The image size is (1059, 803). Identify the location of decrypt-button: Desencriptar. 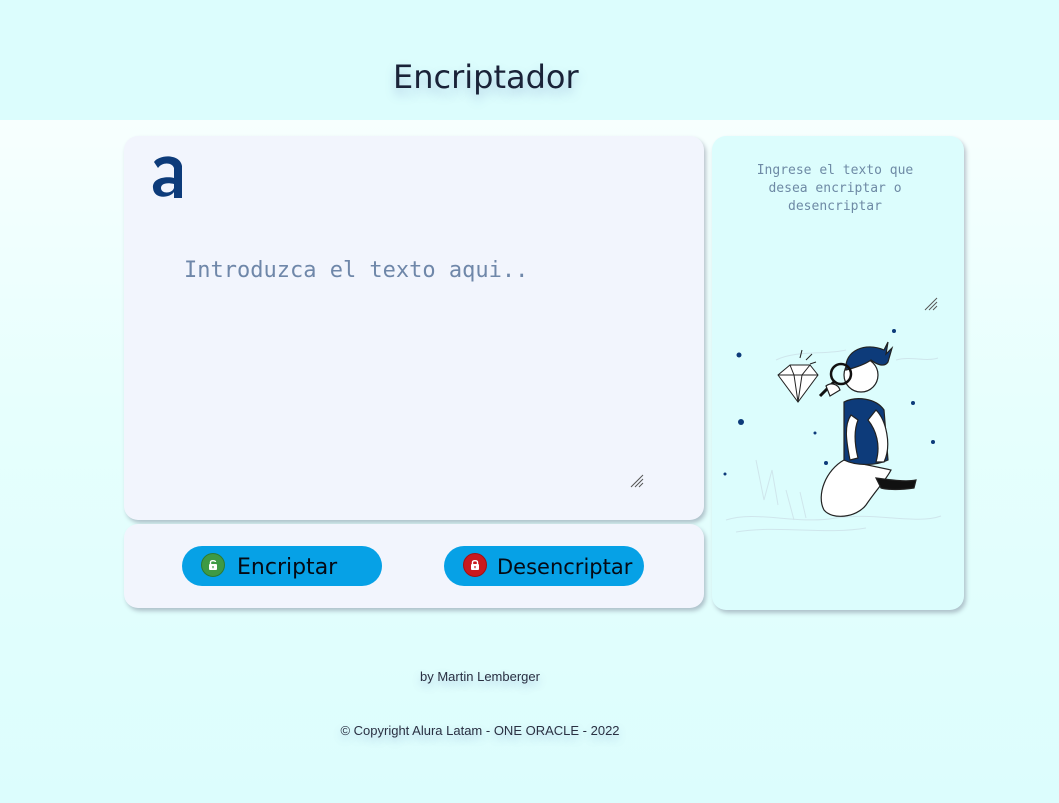
(544, 566).